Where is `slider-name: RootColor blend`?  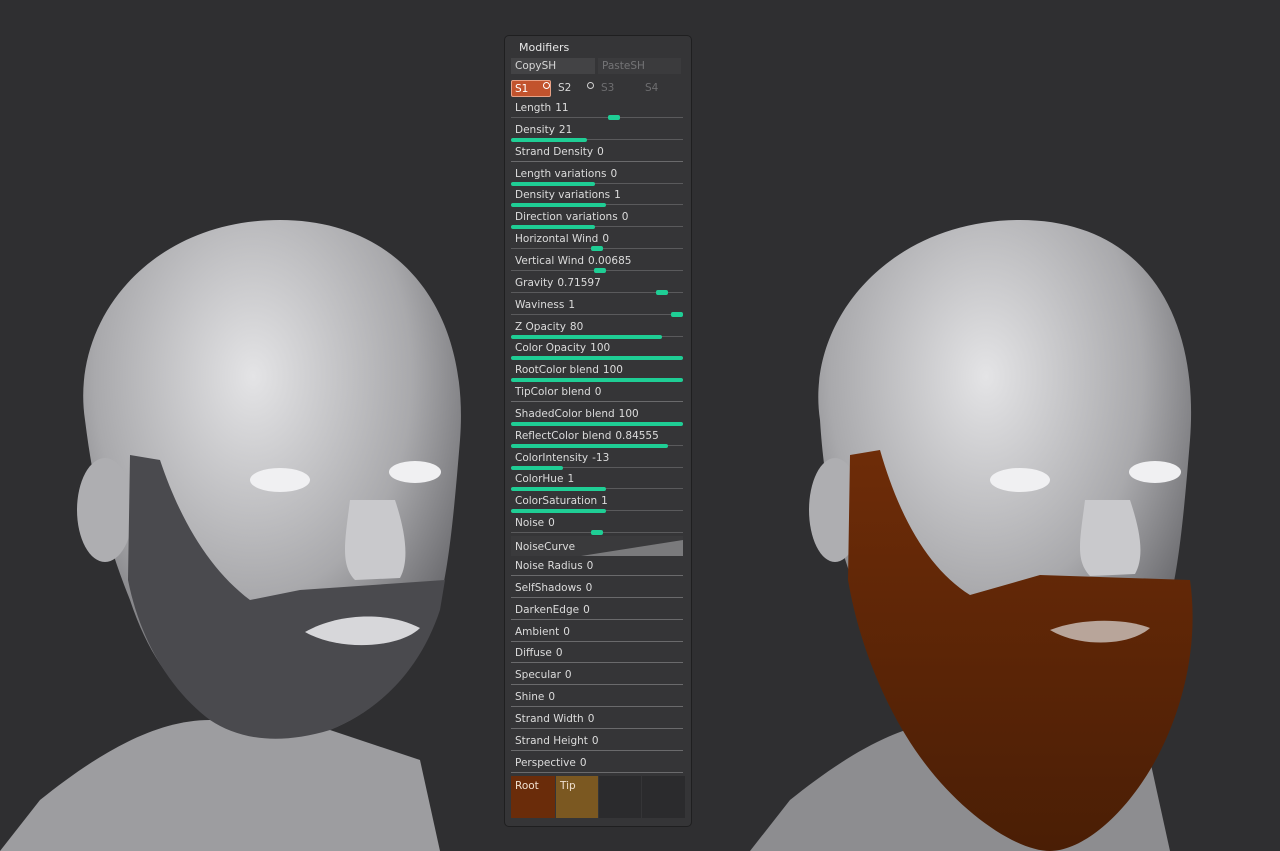
slider-name: RootColor blend is located at coordinates (557, 370).